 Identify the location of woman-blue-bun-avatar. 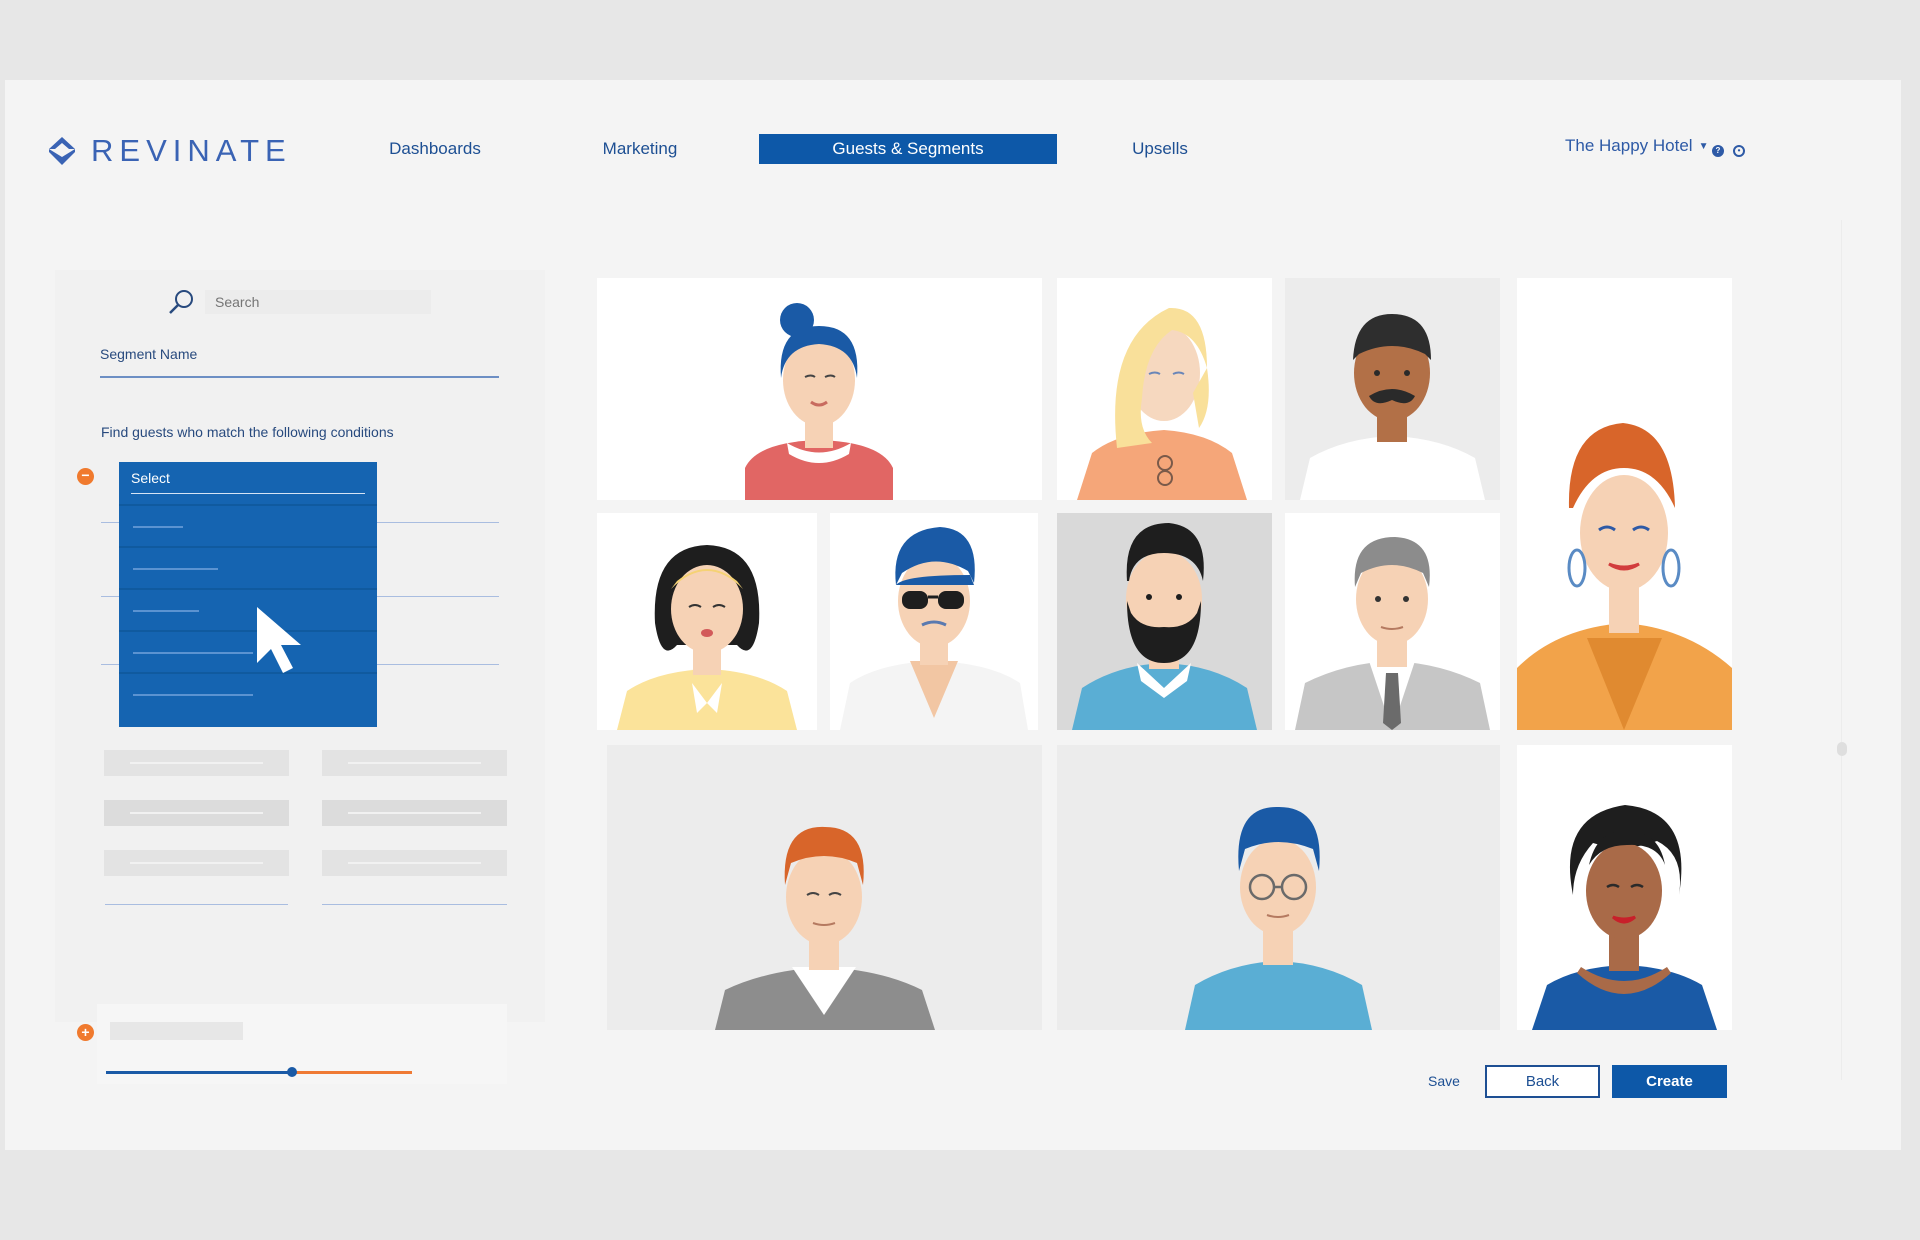
(819, 389).